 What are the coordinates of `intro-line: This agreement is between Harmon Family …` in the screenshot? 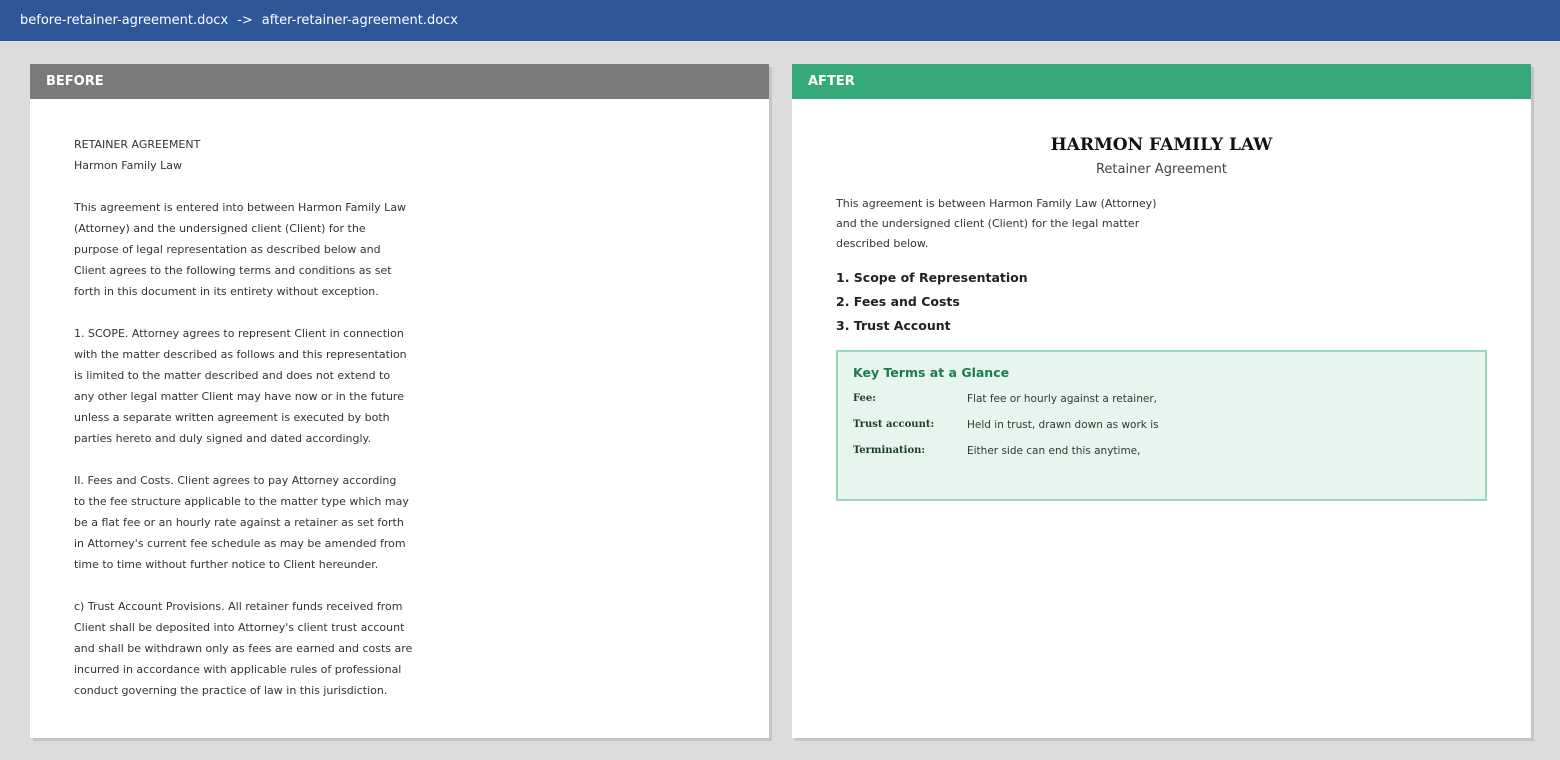 It's located at (996, 203).